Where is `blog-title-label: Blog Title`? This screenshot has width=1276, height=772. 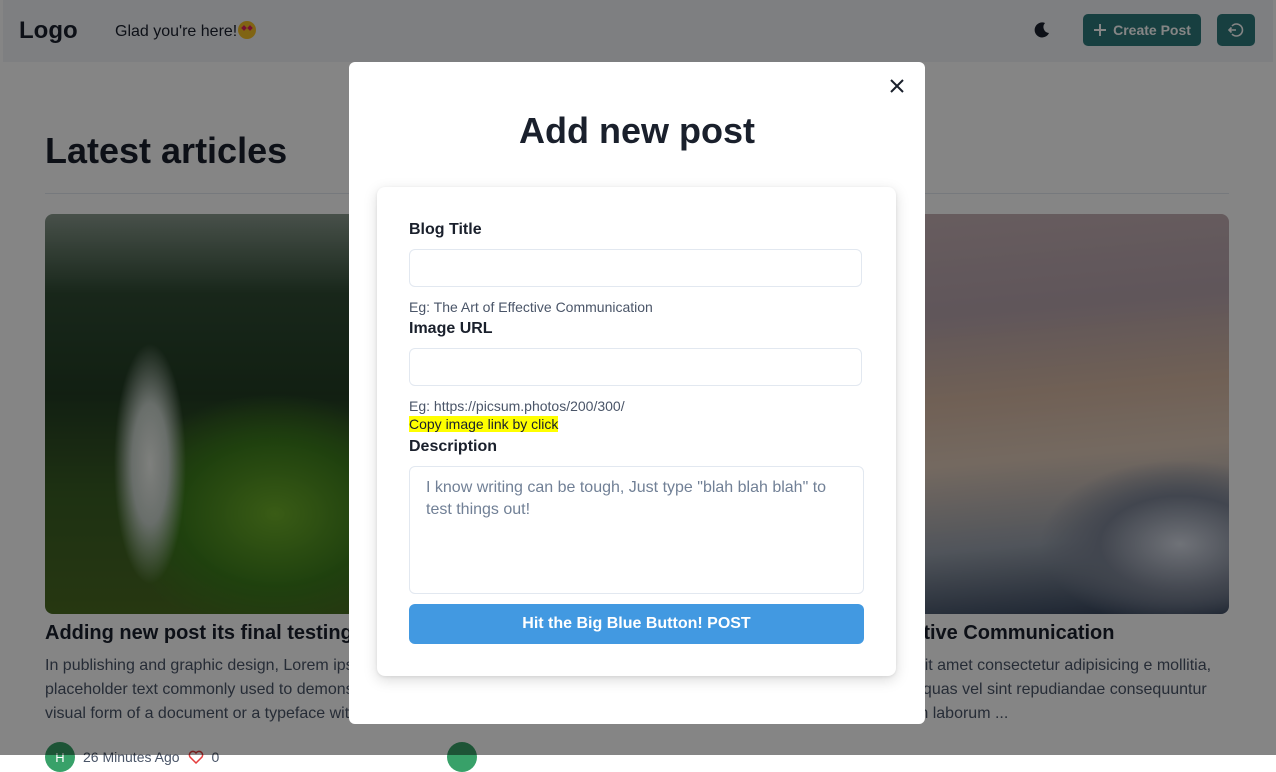
blog-title-label: Blog Title is located at coordinates (445, 229).